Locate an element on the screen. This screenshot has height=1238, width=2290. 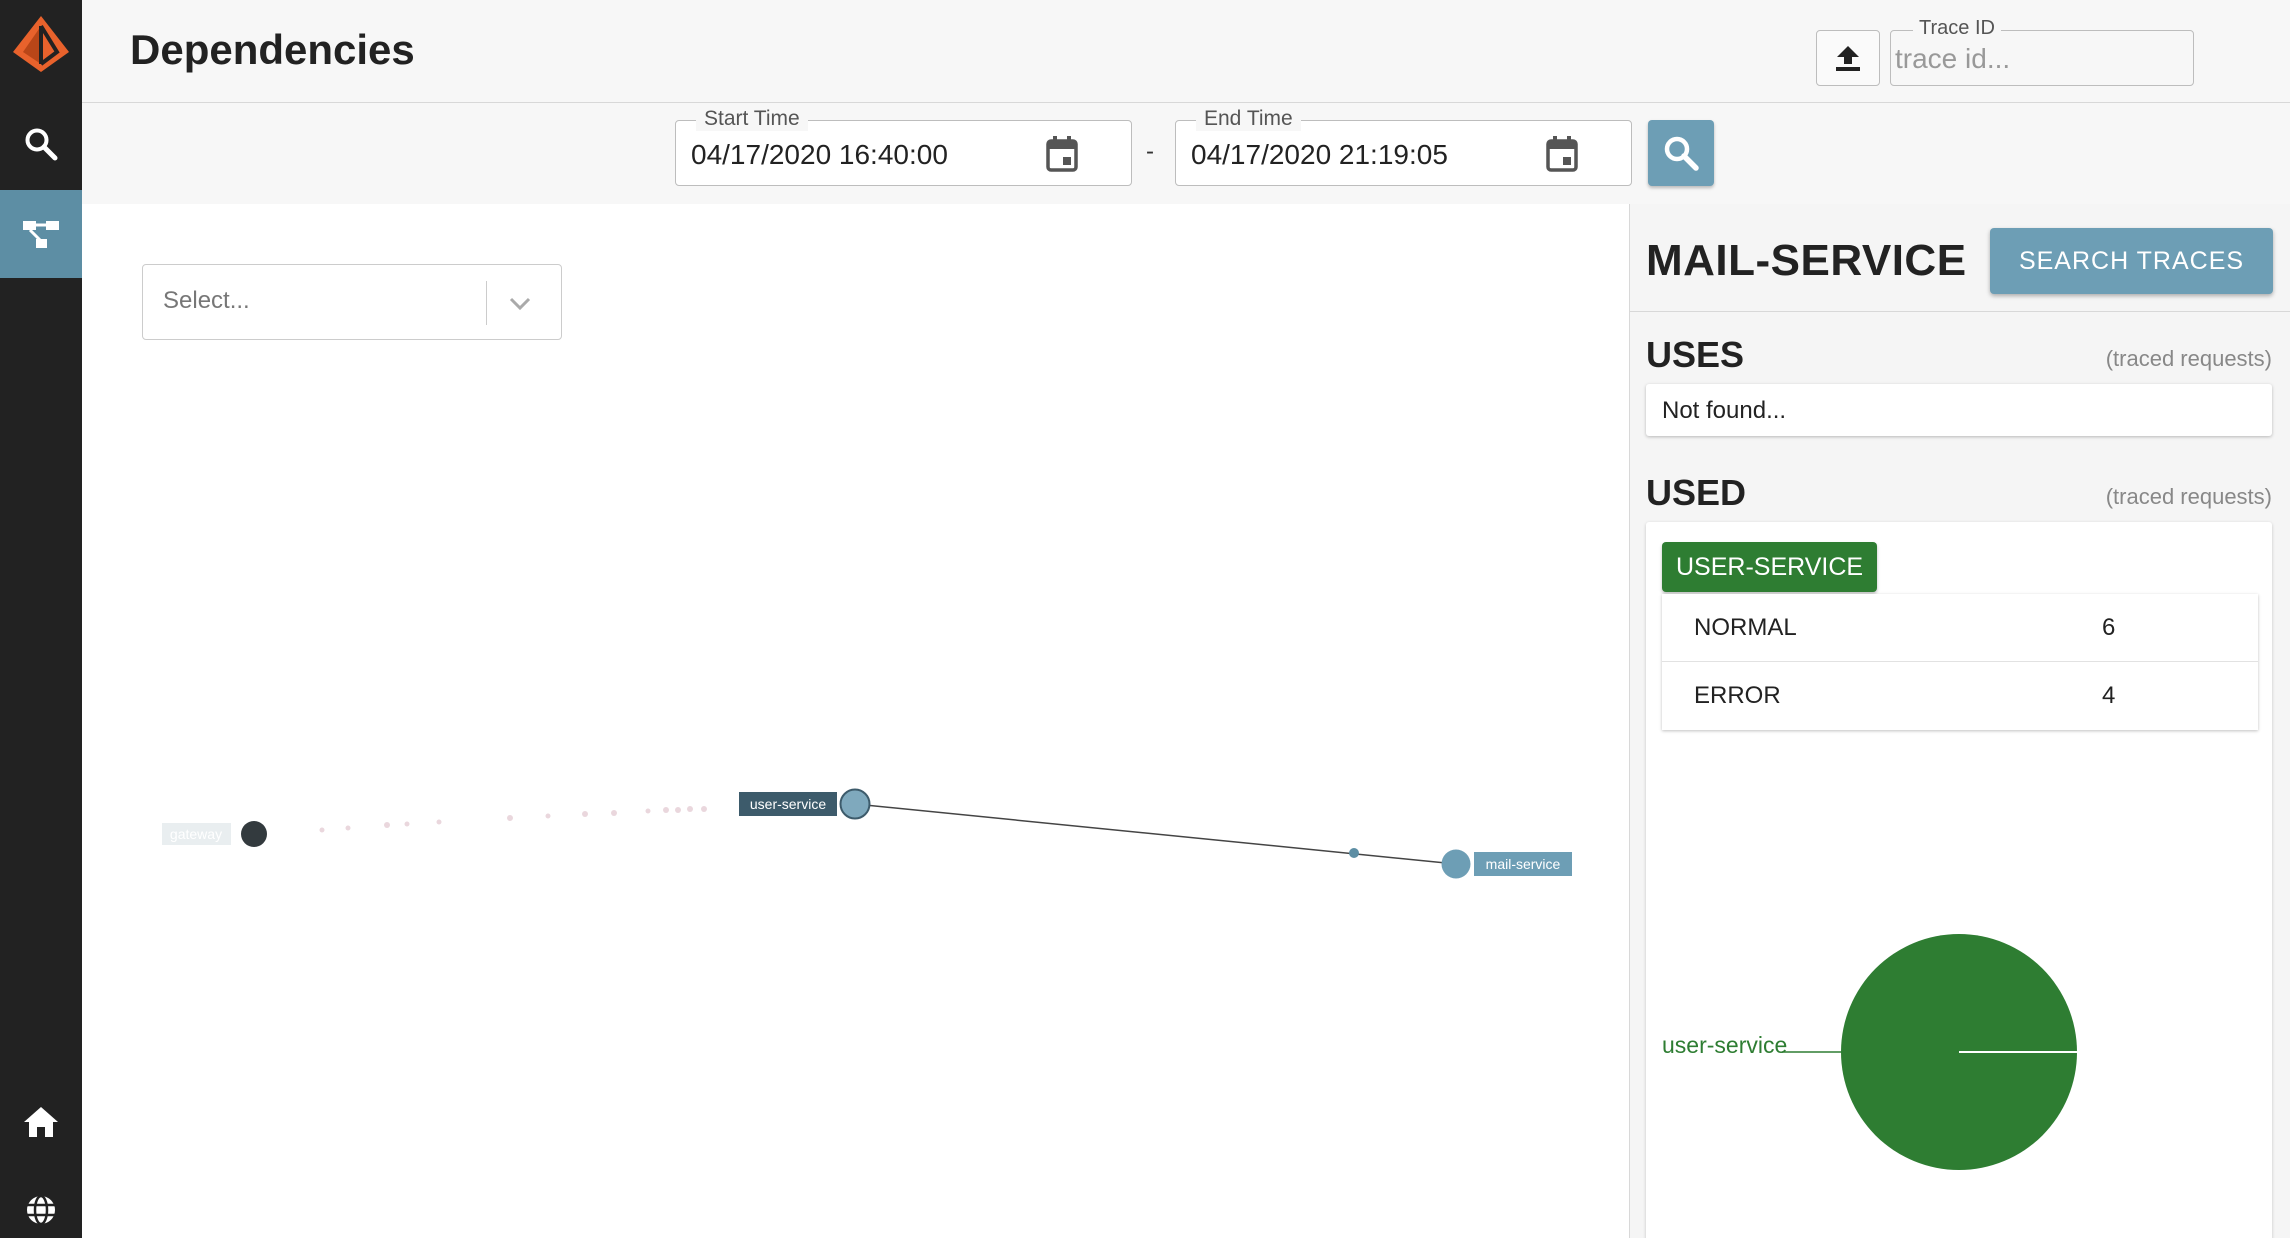
graph-canvas: gateway user-service mail-service is located at coordinates (867, 833).